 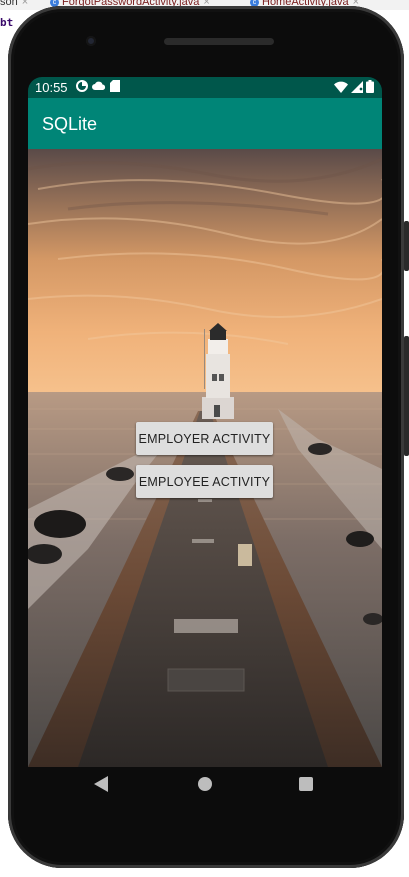 I want to click on cloud-icon, so click(x=99, y=85).